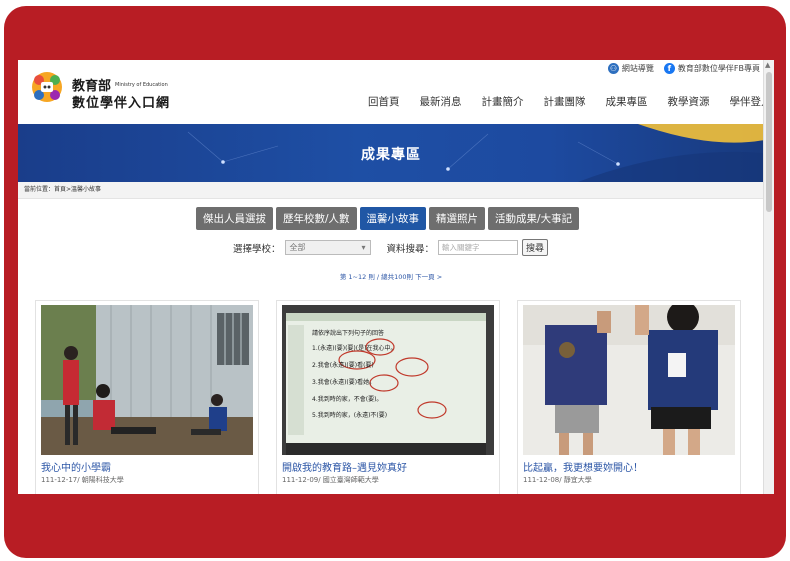 The height and width of the screenshot is (561, 790). I want to click on logo-icon, so click(47, 87).